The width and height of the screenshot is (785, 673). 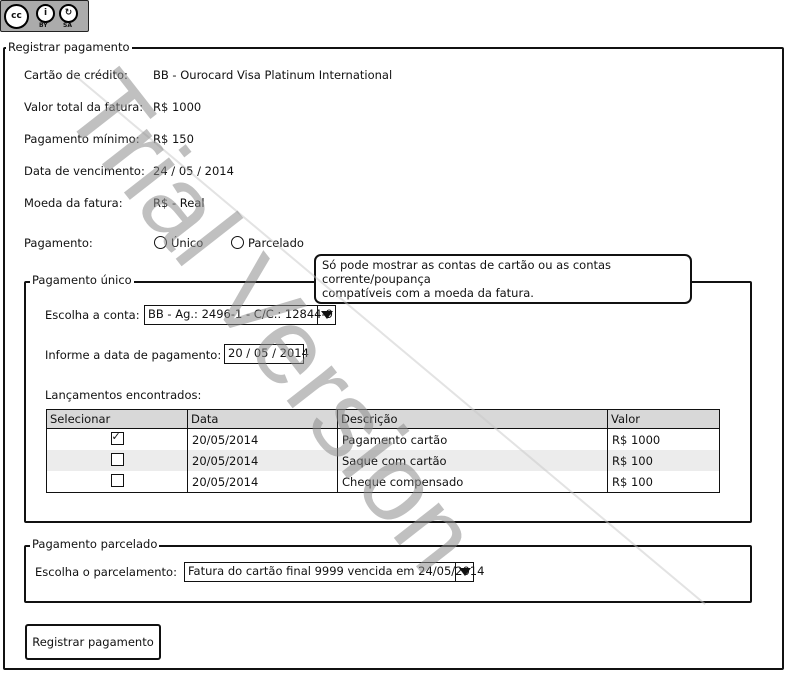 I want to click on sa-label: SA, so click(x=67, y=25).